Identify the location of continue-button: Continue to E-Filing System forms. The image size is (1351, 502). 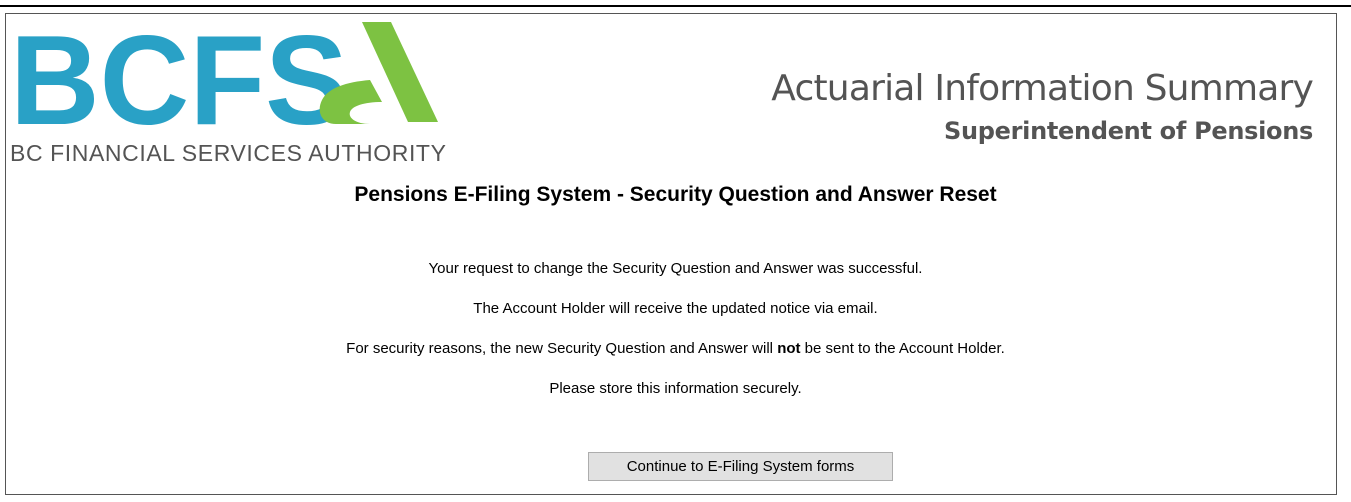
(740, 466).